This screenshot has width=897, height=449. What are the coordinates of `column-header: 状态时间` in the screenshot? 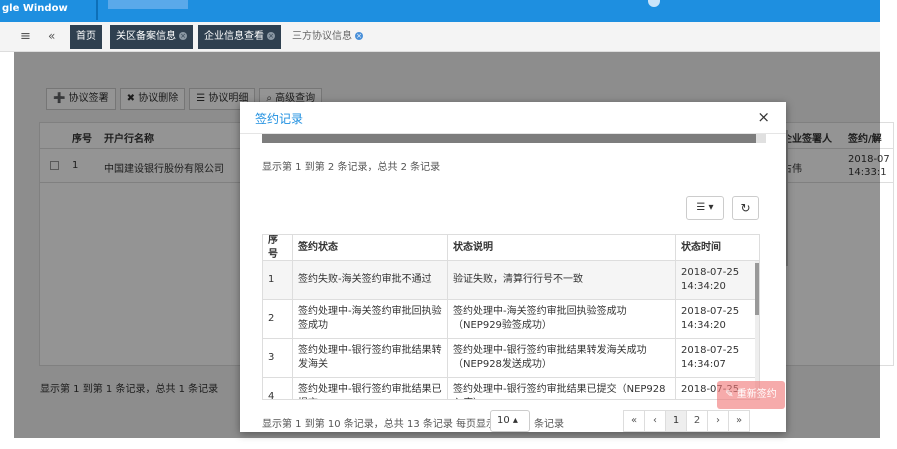 It's located at (701, 247).